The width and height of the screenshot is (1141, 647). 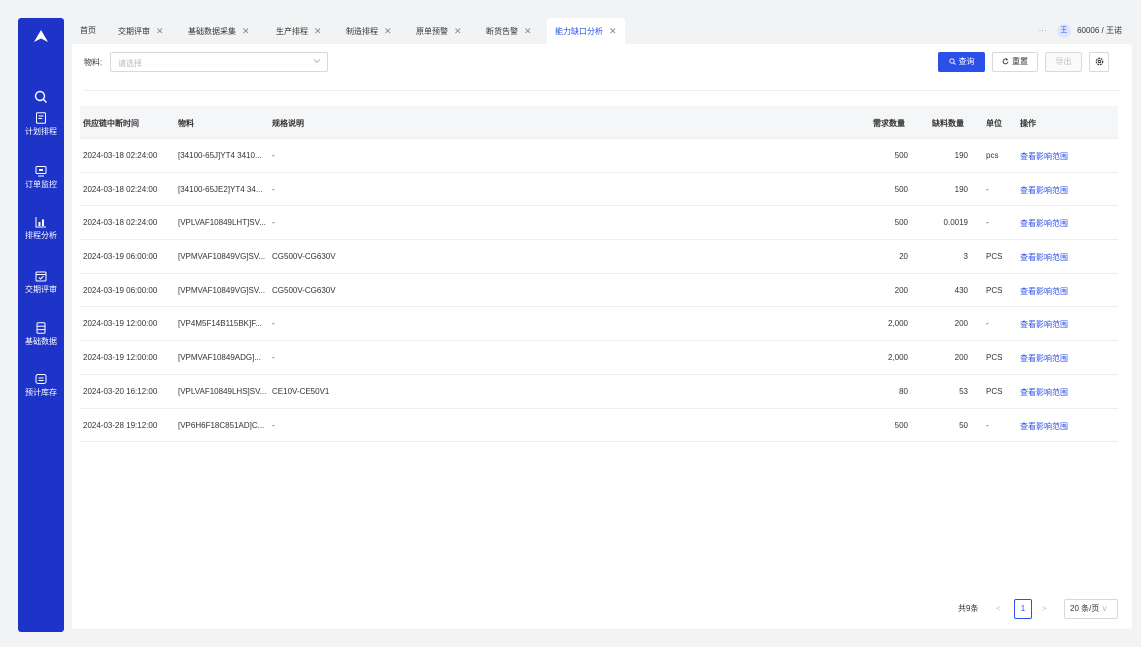 I want to click on material-select: 请选择, so click(x=219, y=62).